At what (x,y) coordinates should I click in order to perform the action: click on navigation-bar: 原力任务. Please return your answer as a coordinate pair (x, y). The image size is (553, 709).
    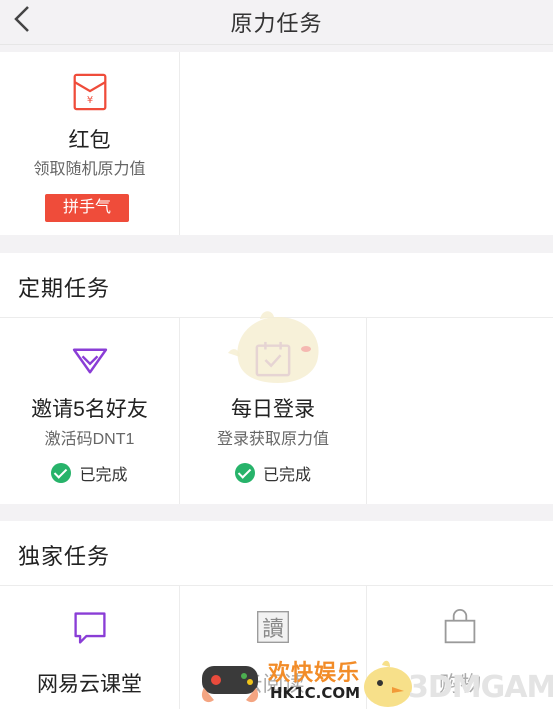
    Looking at the image, I should click on (276, 22).